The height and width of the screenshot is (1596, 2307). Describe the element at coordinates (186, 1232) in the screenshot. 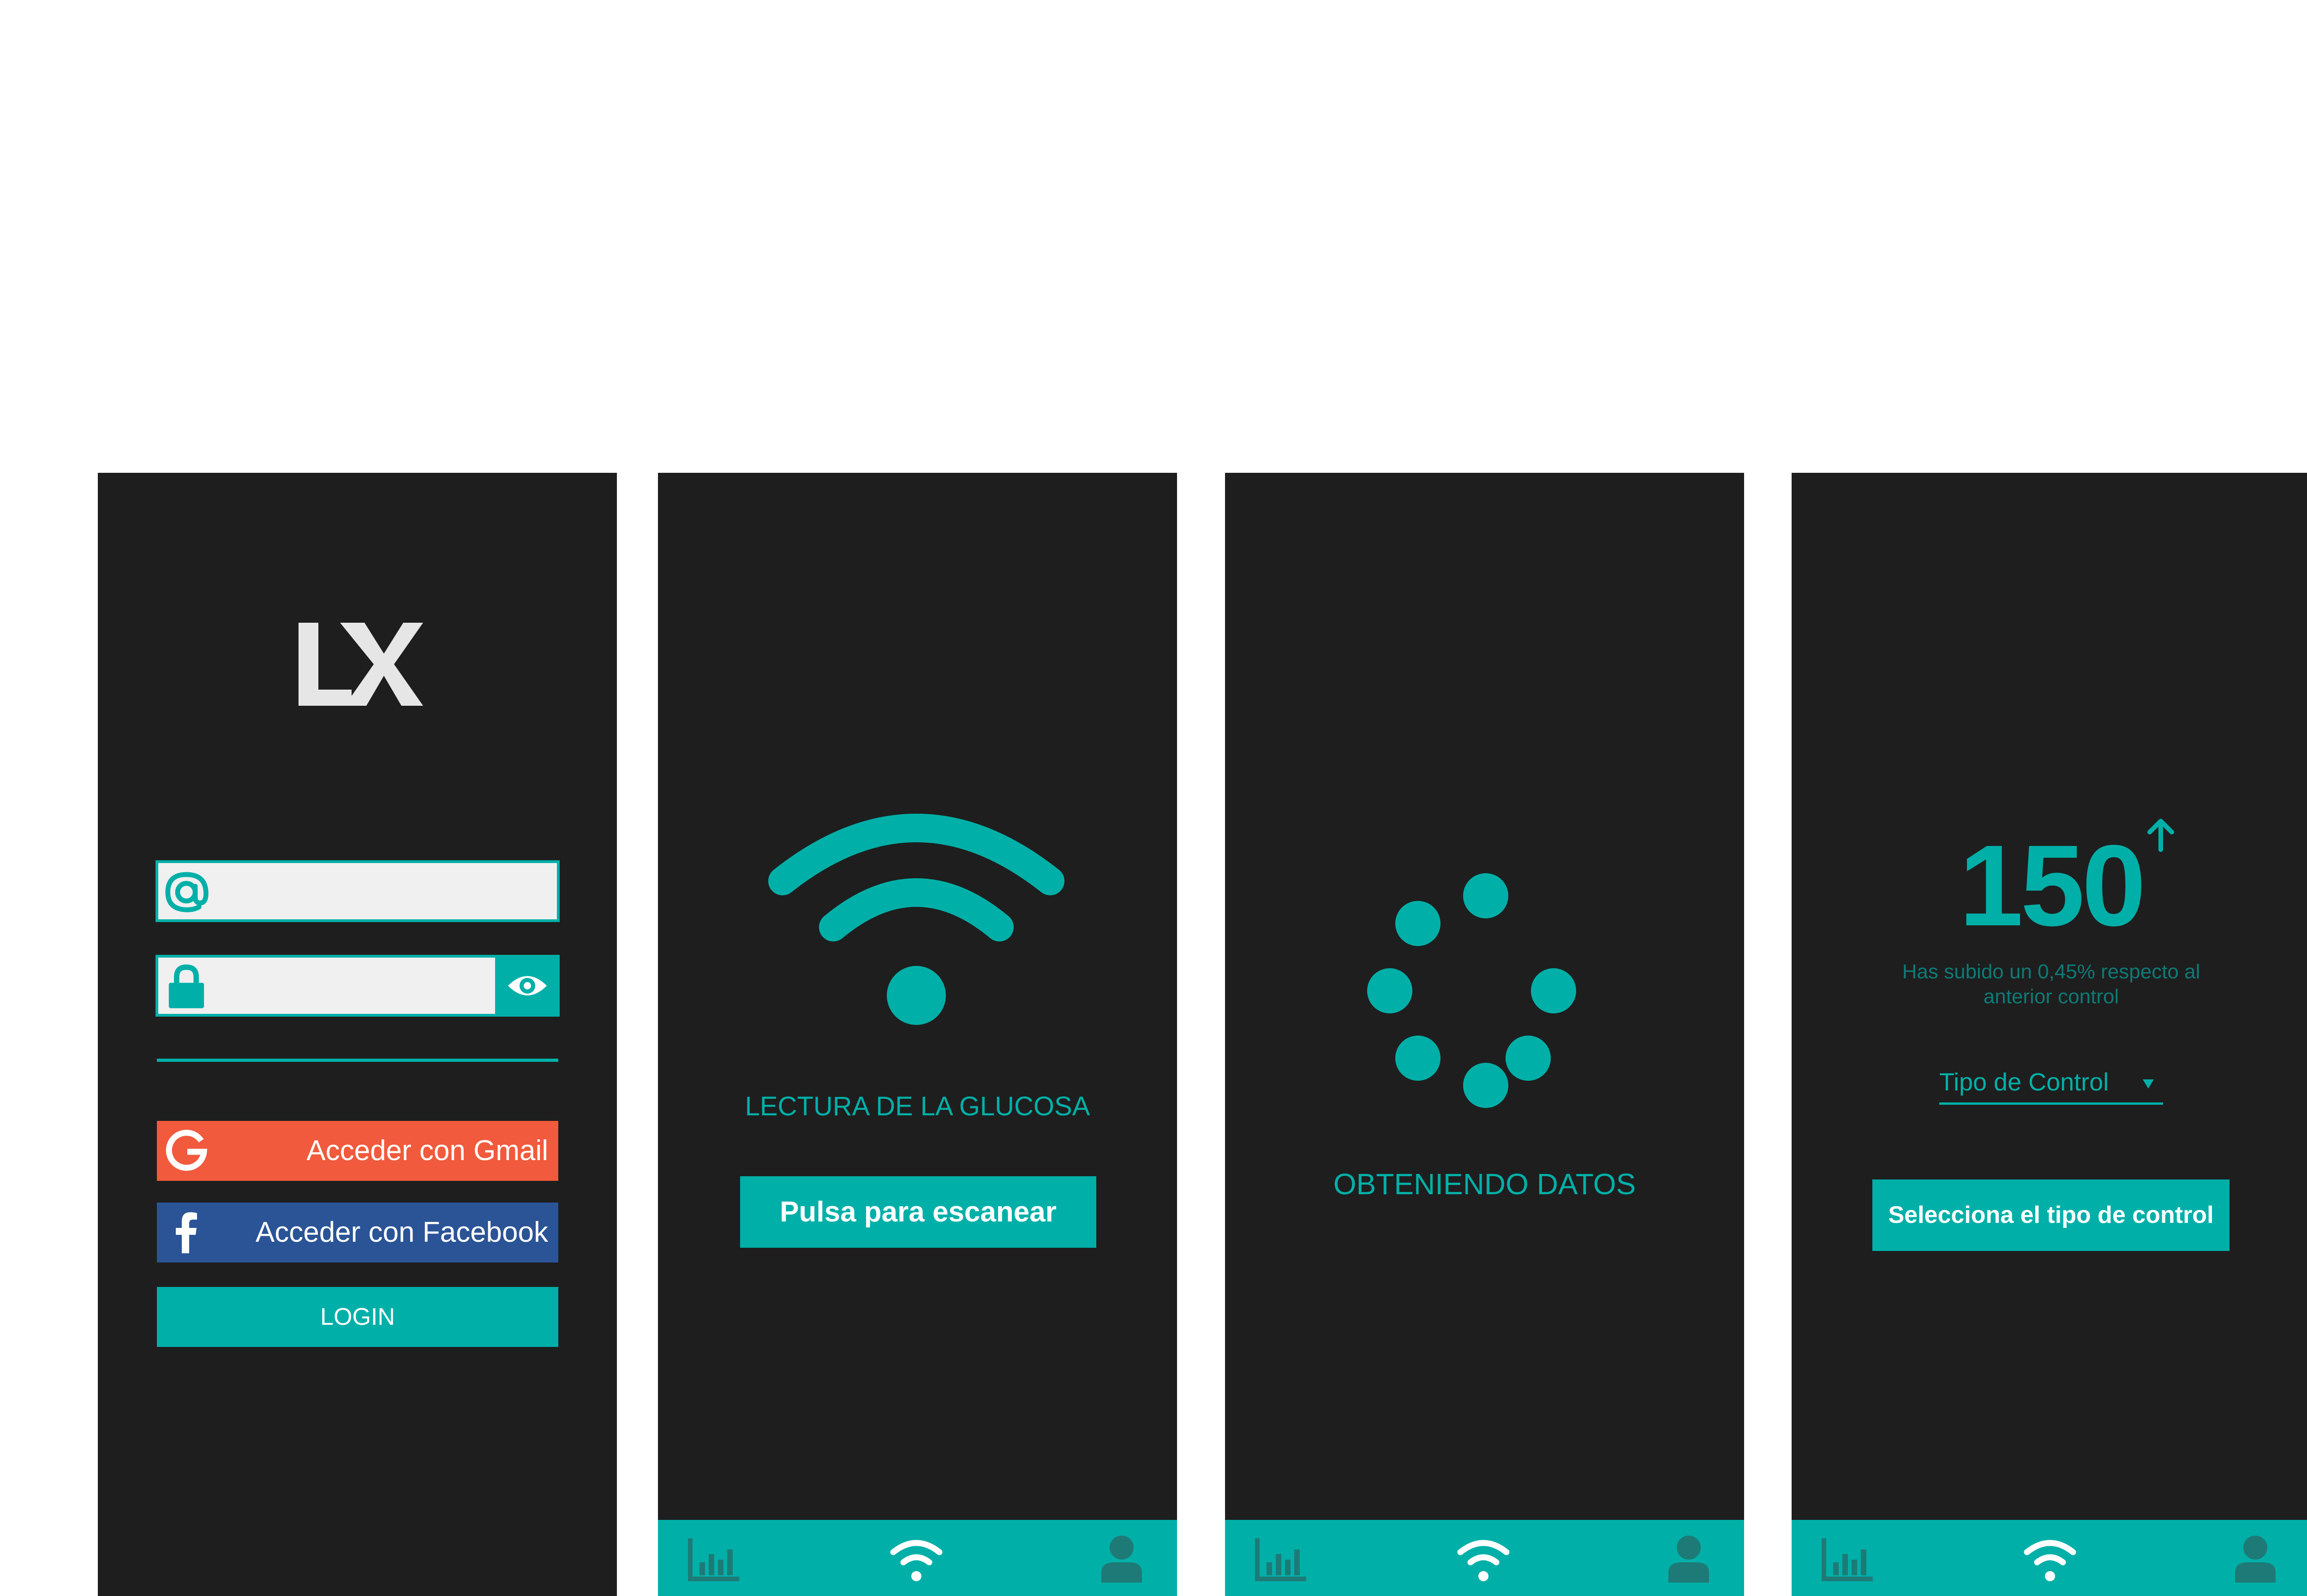

I see `facebook-icon` at that location.